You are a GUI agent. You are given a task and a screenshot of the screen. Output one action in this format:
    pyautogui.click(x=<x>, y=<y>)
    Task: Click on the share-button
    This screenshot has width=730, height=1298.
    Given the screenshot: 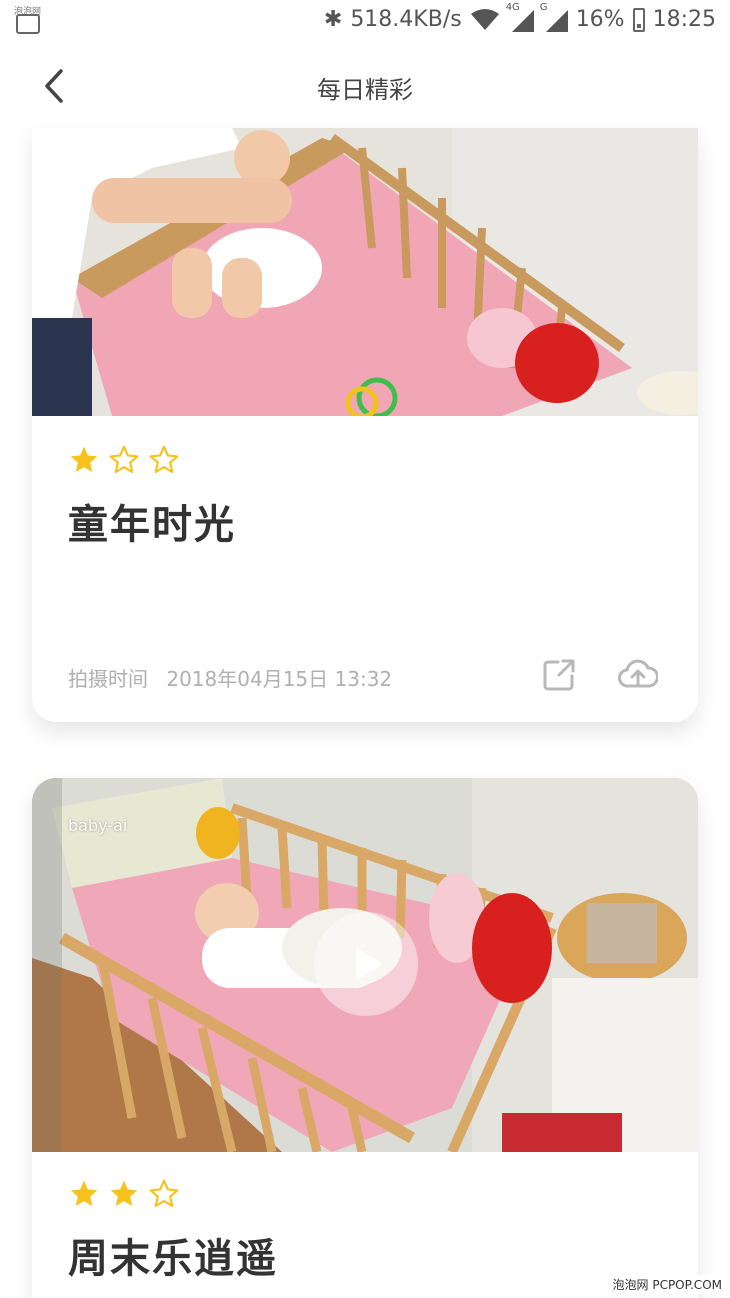 What is the action you would take?
    pyautogui.click(x=559, y=675)
    